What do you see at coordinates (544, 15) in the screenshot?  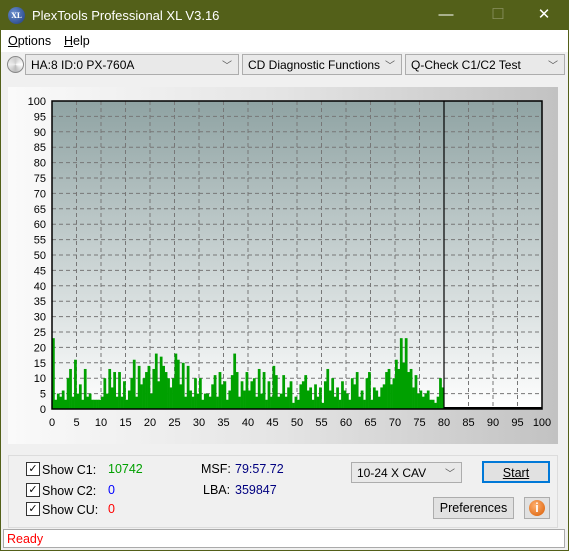 I see `close-button: ✕` at bounding box center [544, 15].